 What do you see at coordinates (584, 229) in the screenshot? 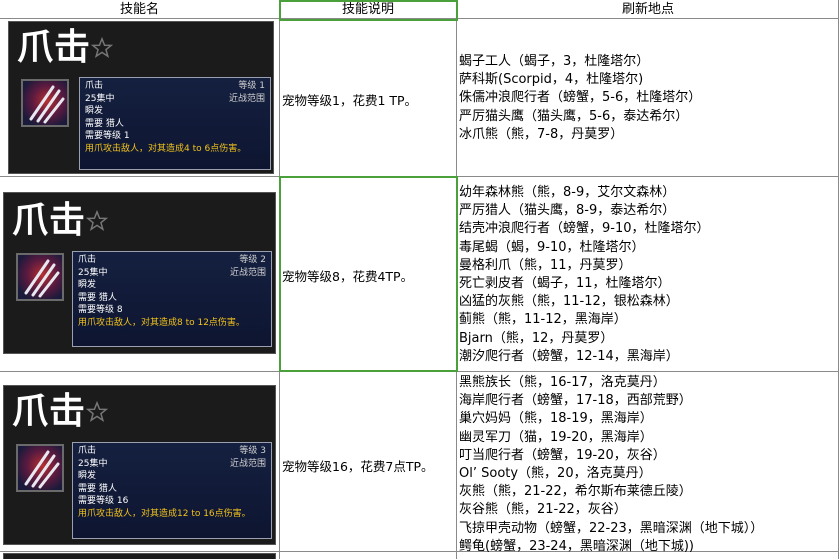
I see `location-item: 结壳冲浪爬行者（螃蟹，9-10，杜隆塔尔）` at bounding box center [584, 229].